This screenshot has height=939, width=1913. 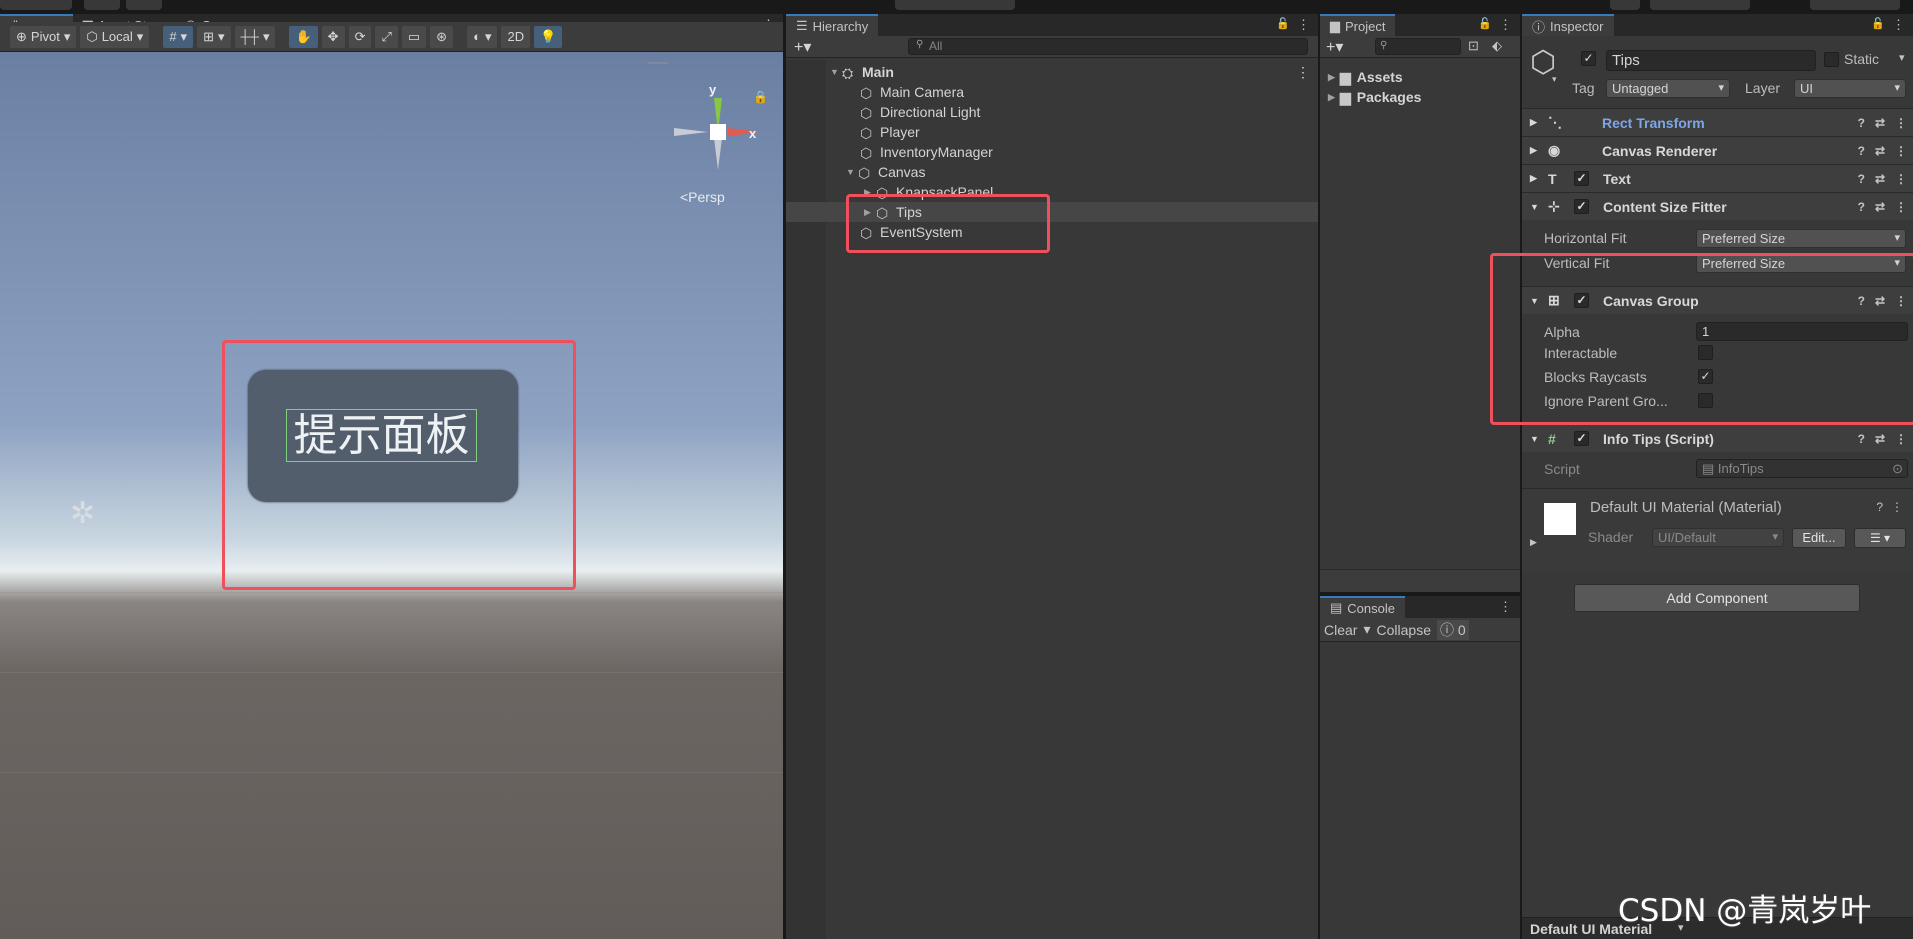 What do you see at coordinates (1052, 132) in the screenshot?
I see `hierarchy-row: ⬡ Player` at bounding box center [1052, 132].